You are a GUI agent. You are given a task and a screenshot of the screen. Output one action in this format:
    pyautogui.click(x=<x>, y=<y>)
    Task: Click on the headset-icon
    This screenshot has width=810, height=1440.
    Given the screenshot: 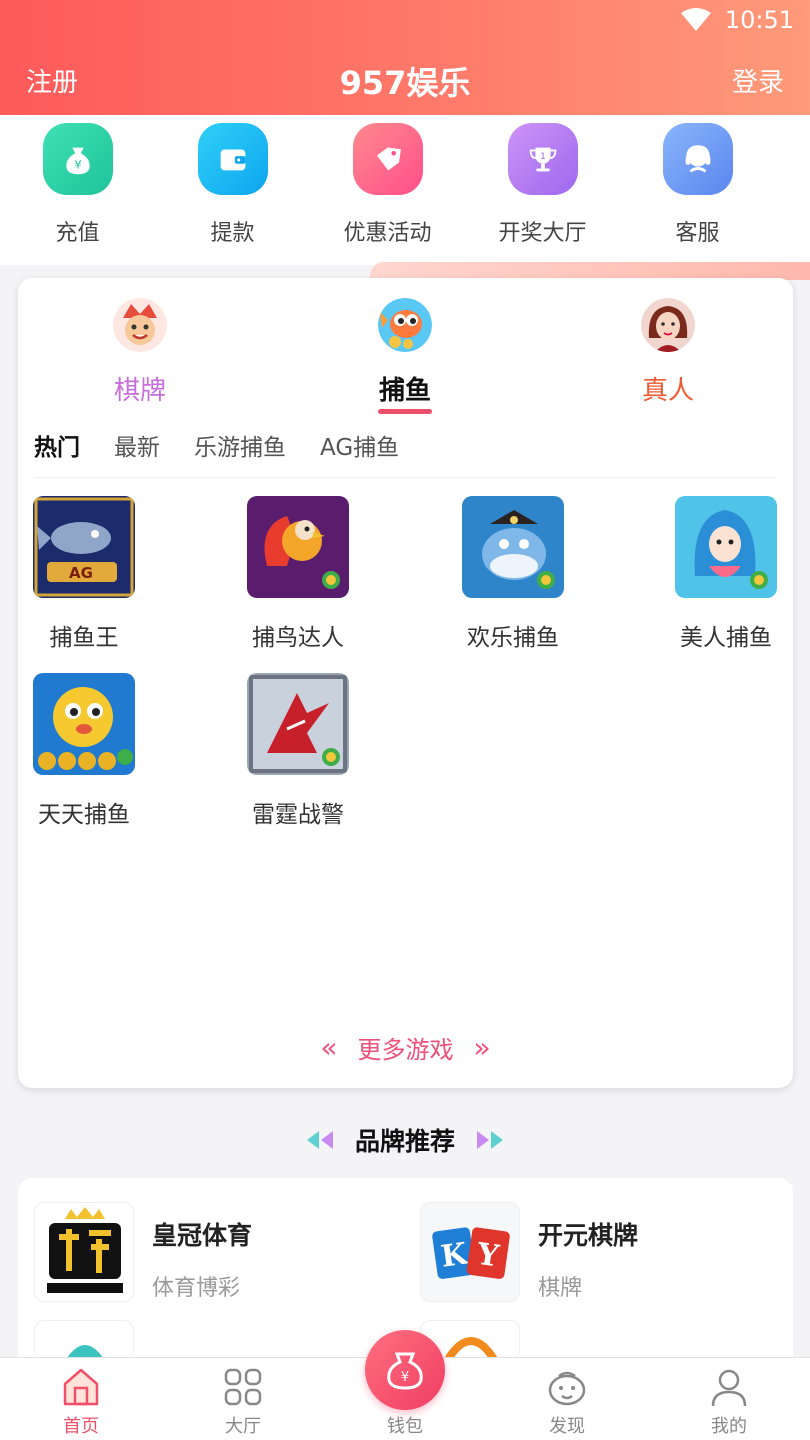 What is the action you would take?
    pyautogui.click(x=697, y=159)
    